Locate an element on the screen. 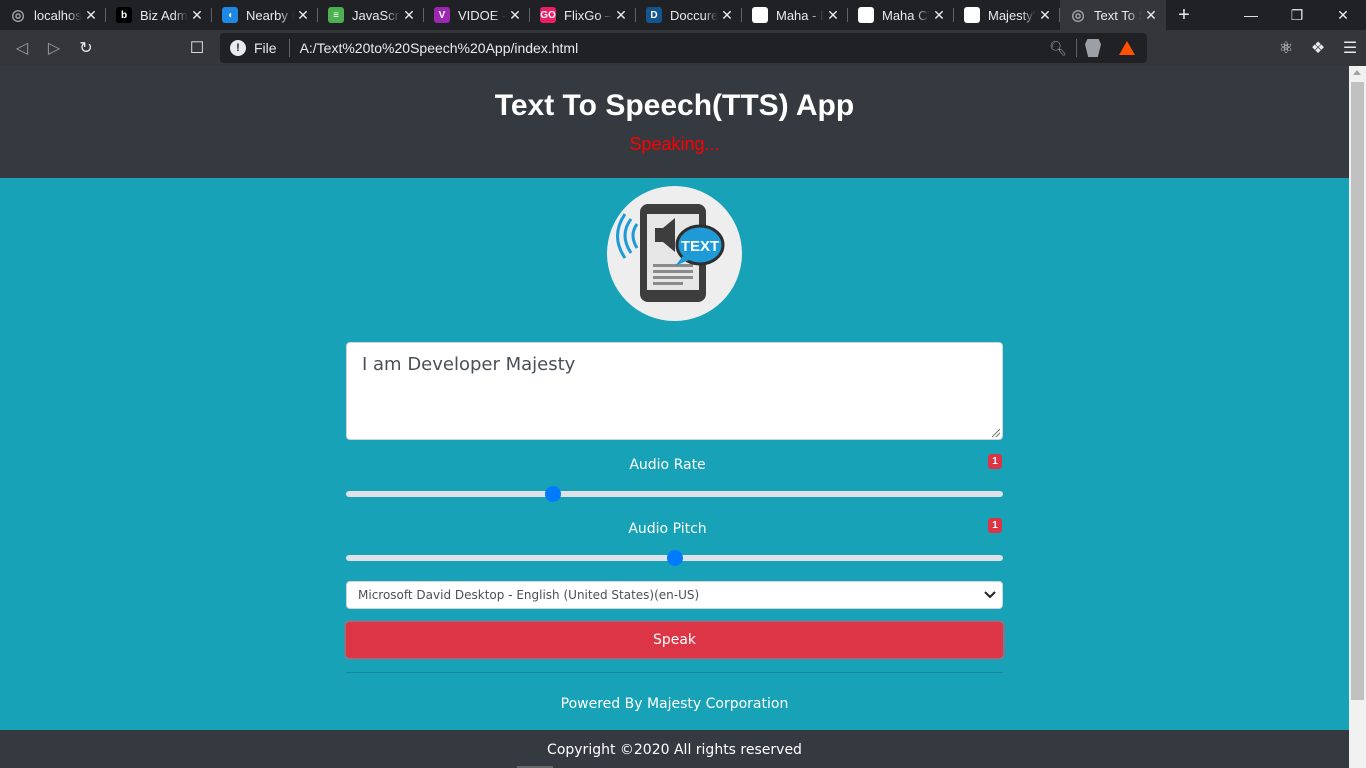 The height and width of the screenshot is (768, 1366). zoom-icon: 🔍︎ is located at coordinates (1058, 48).